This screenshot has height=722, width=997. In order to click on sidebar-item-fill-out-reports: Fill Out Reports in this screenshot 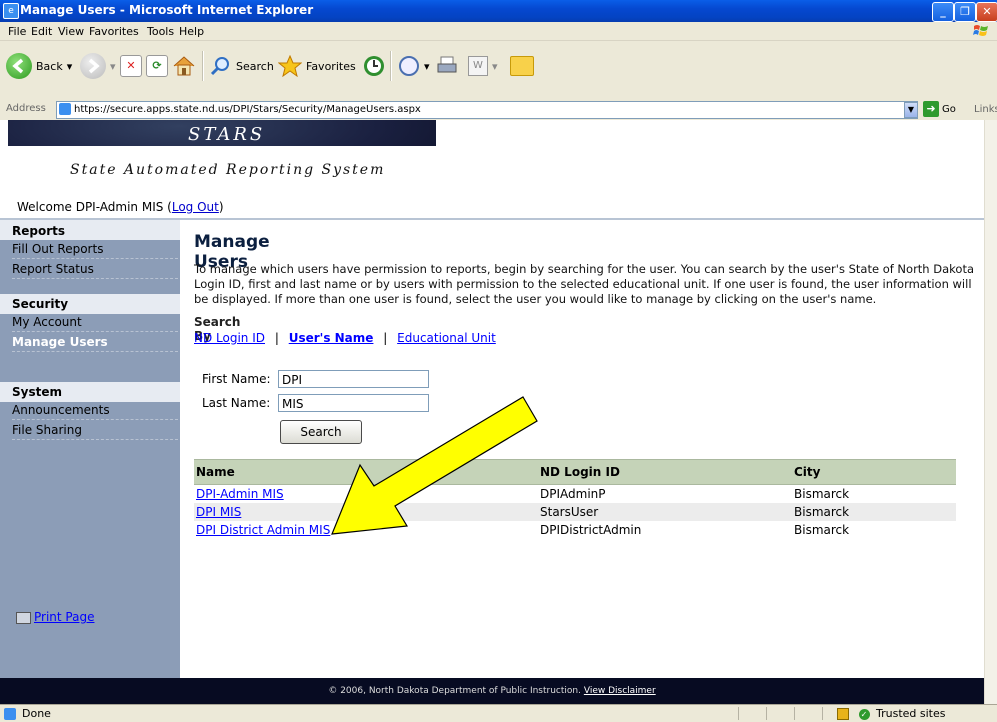, I will do `click(95, 249)`.